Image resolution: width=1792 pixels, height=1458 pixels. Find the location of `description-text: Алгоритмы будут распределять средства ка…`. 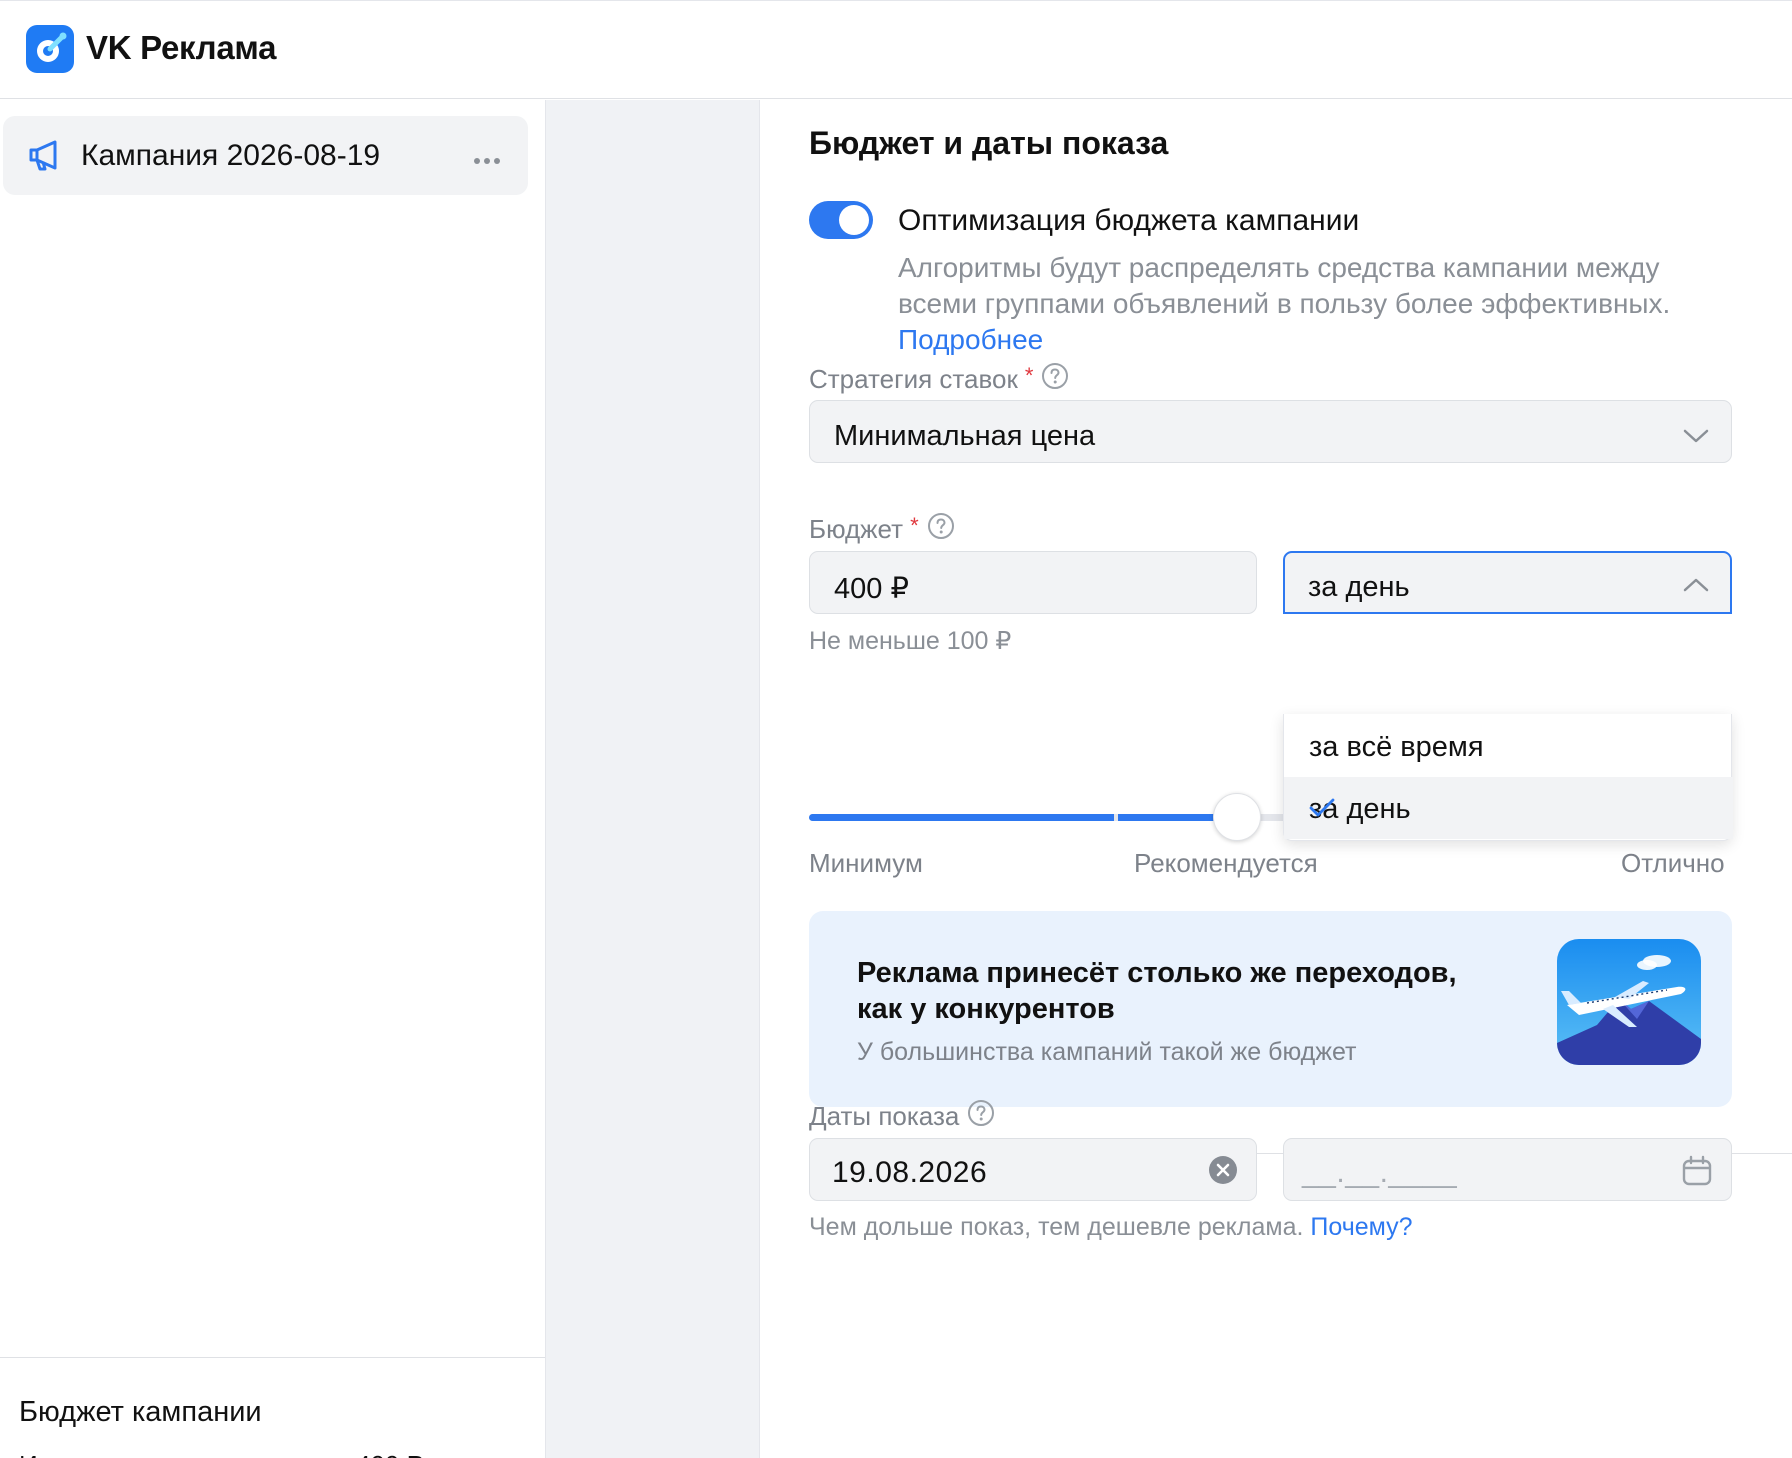

description-text: Алгоритмы будут распределять средства ка… is located at coordinates (1284, 285).